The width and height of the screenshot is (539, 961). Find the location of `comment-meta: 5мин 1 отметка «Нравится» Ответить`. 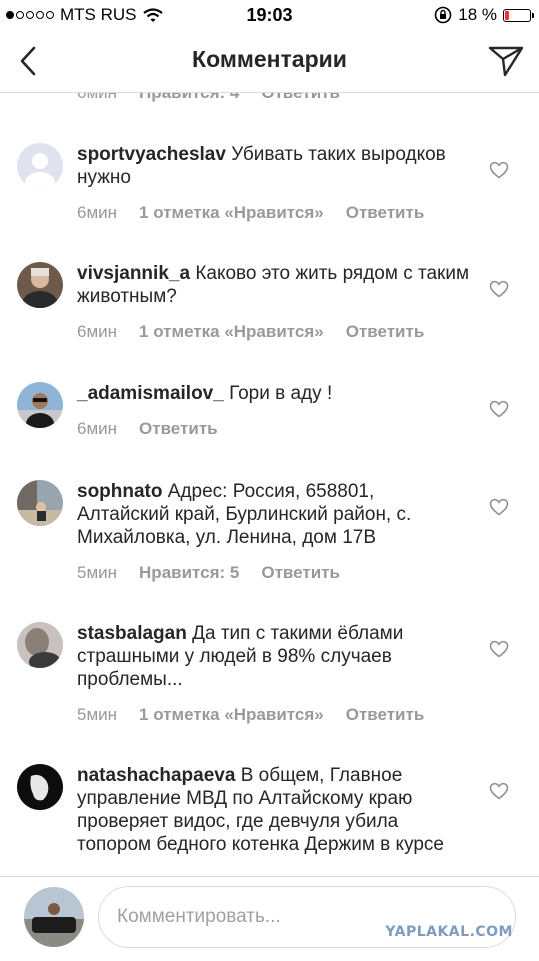

comment-meta: 5мин 1 отметка «Нравится» Ответить is located at coordinates (250, 715).